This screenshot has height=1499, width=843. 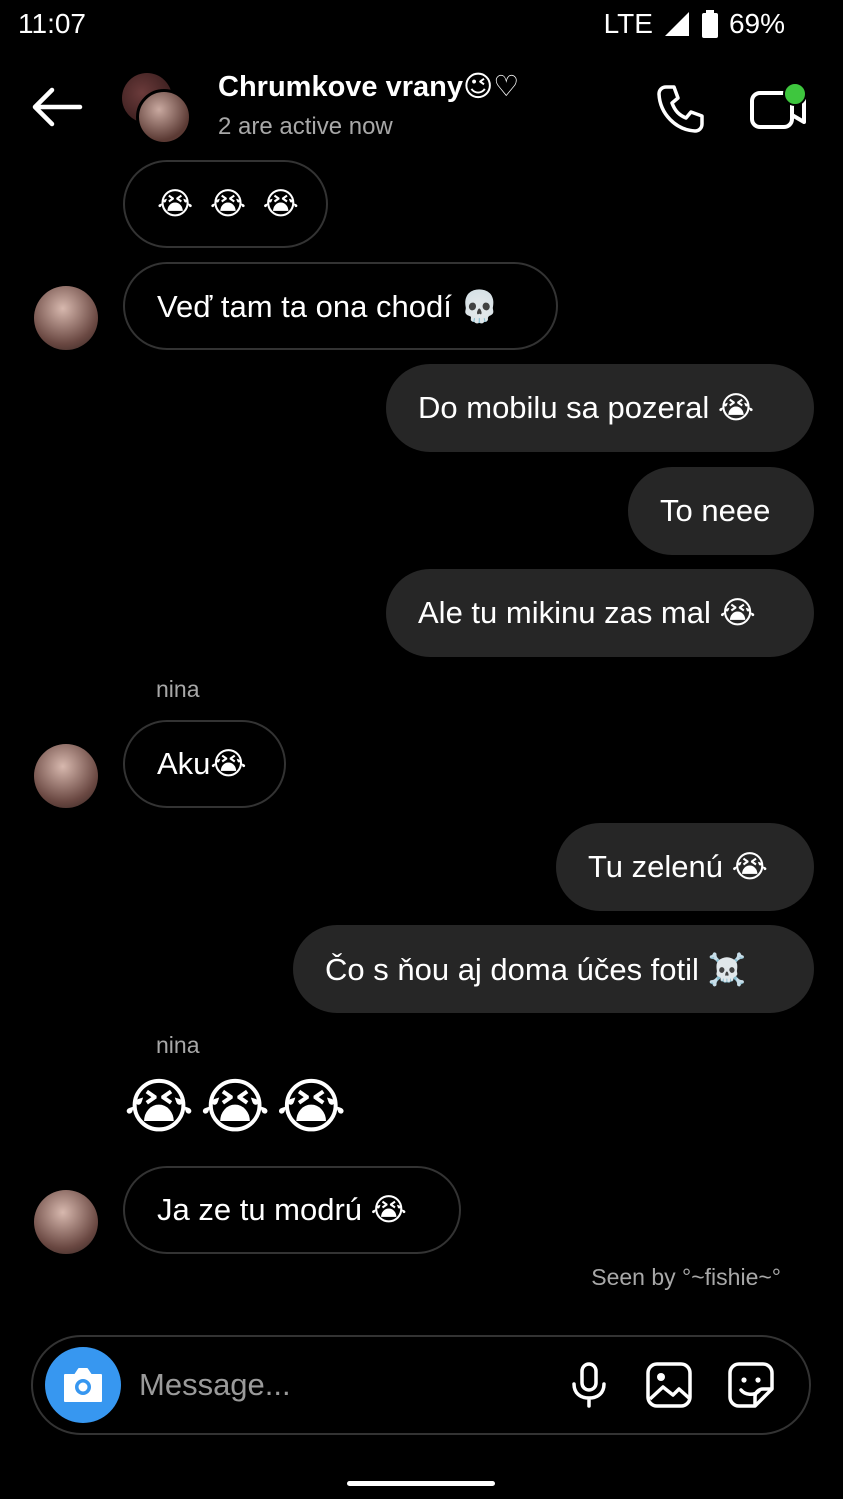 What do you see at coordinates (709, 24) in the screenshot?
I see `battery-icon` at bounding box center [709, 24].